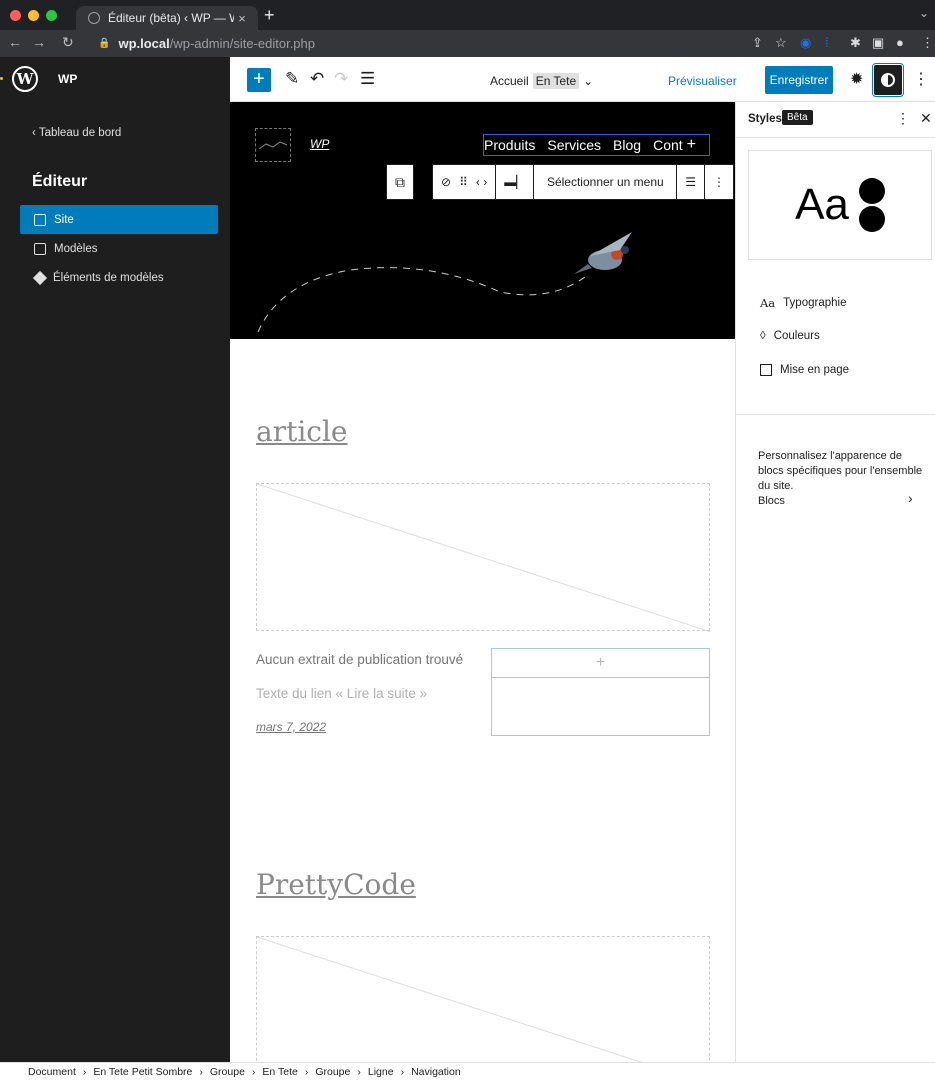  I want to click on site-logo-placeholder, so click(273, 145).